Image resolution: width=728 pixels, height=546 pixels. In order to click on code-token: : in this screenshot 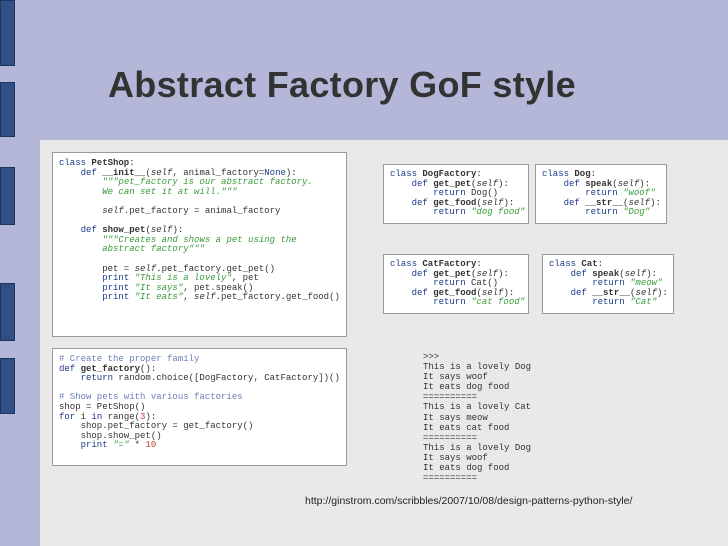, I will do `click(600, 264)`.